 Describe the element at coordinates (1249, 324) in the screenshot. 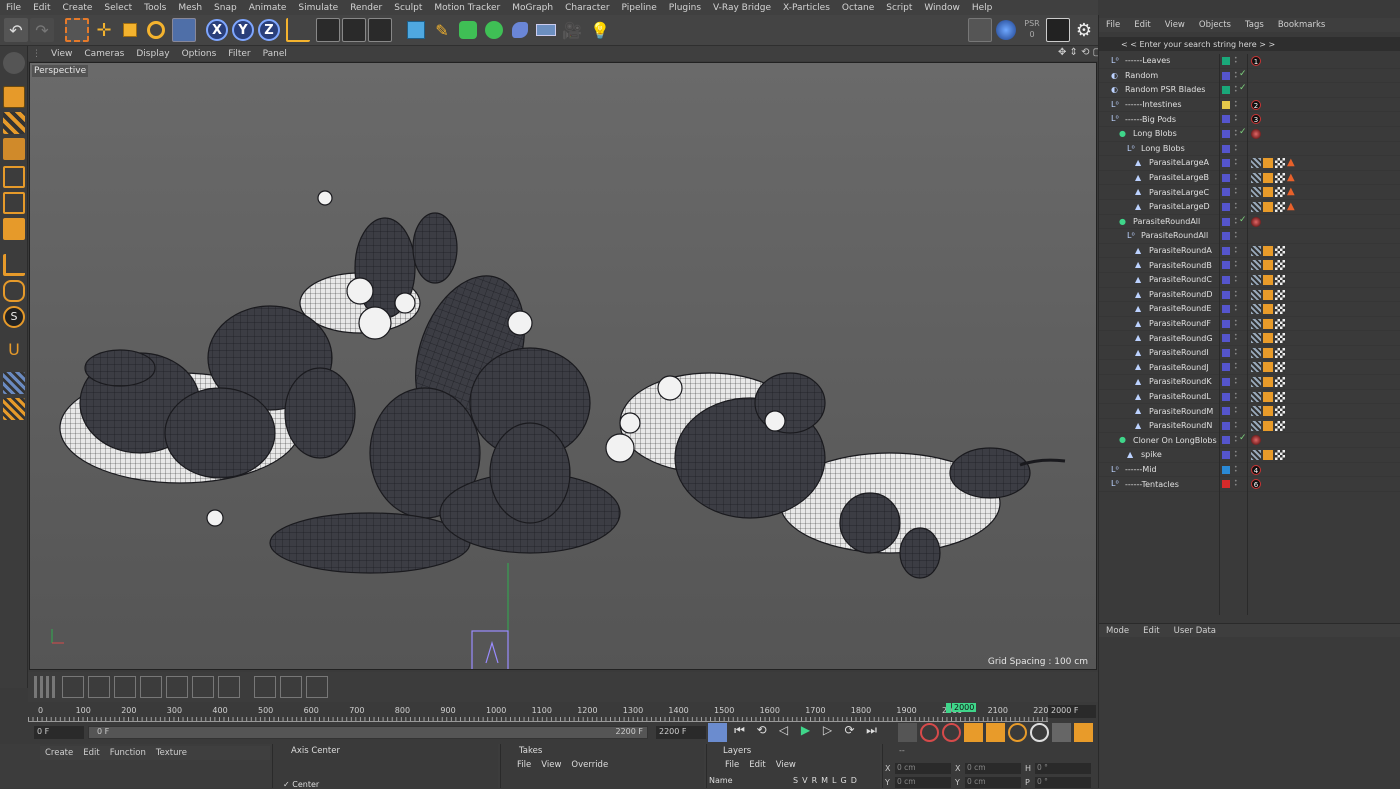

I see `object-row: ▲ ParasiteRoundF • •` at that location.